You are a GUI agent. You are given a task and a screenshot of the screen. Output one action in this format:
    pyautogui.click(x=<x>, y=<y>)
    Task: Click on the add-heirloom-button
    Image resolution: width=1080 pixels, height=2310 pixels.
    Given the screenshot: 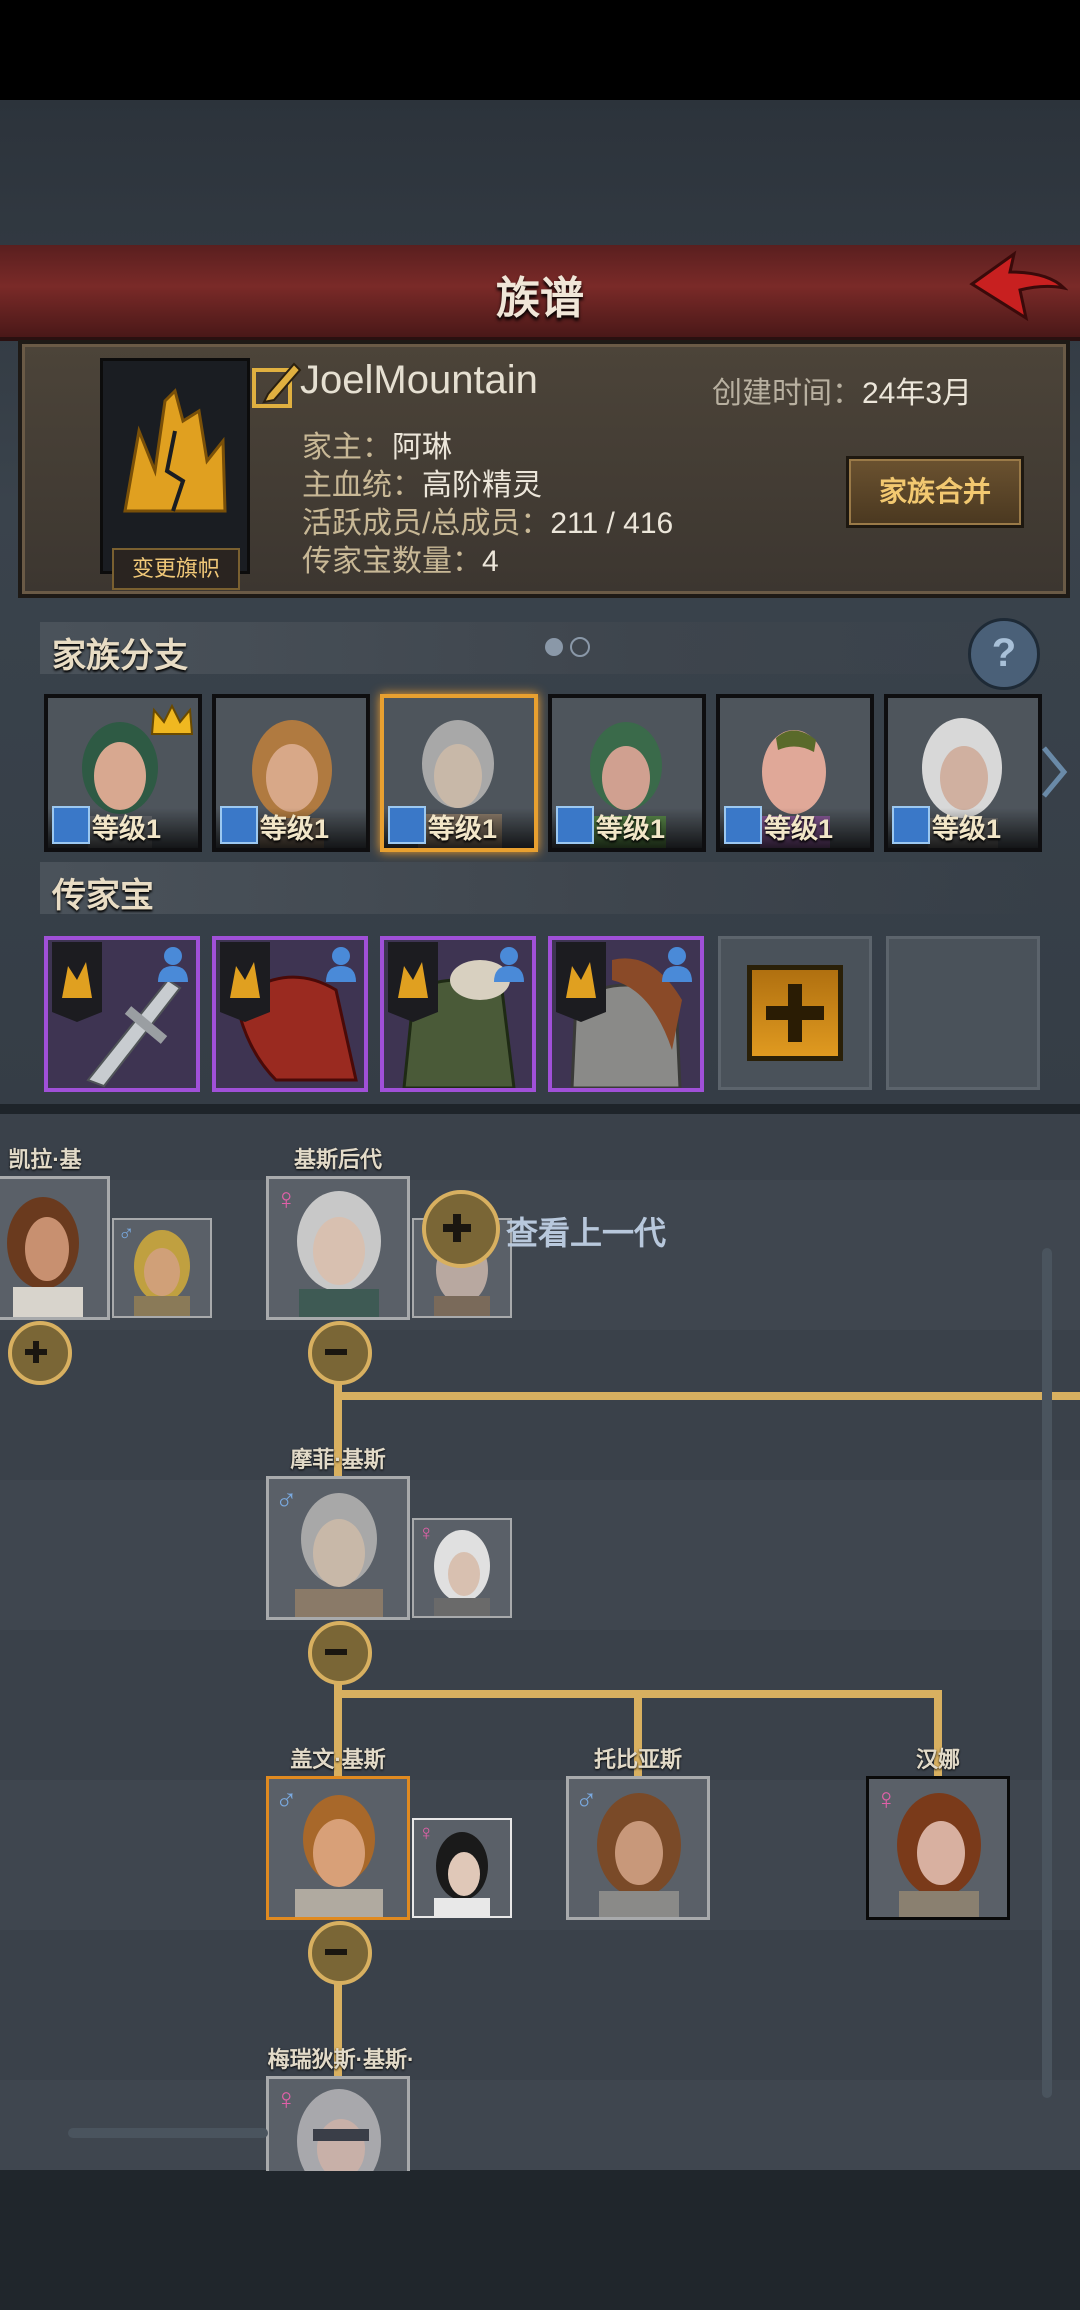 What is the action you would take?
    pyautogui.click(x=795, y=1013)
    